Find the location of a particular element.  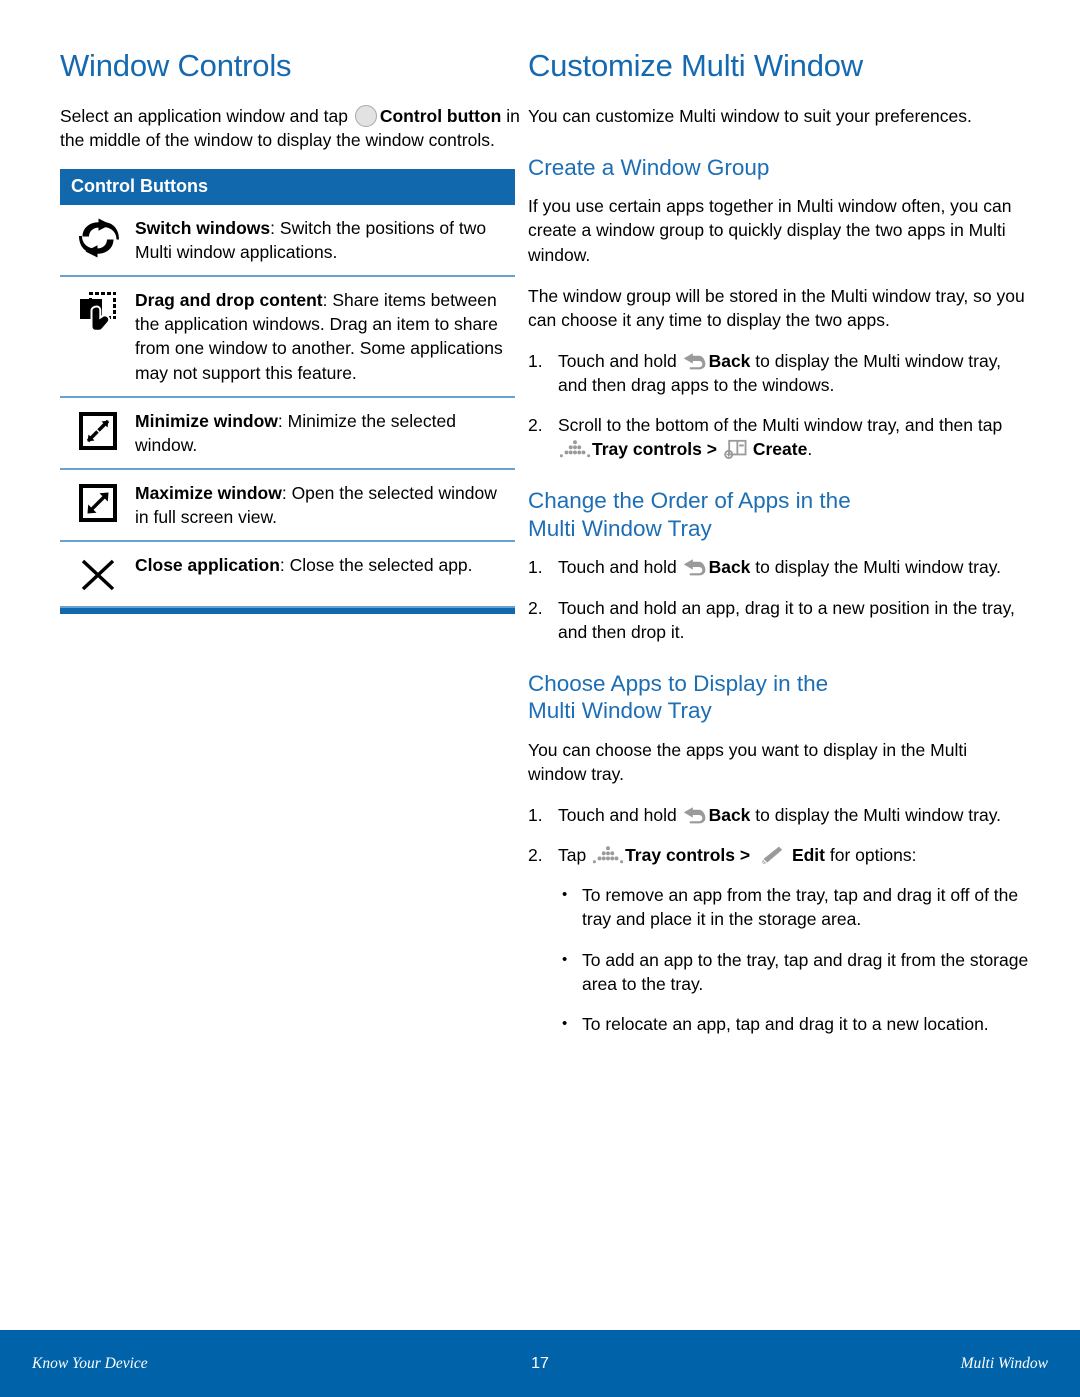

intro-text-part-1: Select an application window and tap is located at coordinates (206, 115).